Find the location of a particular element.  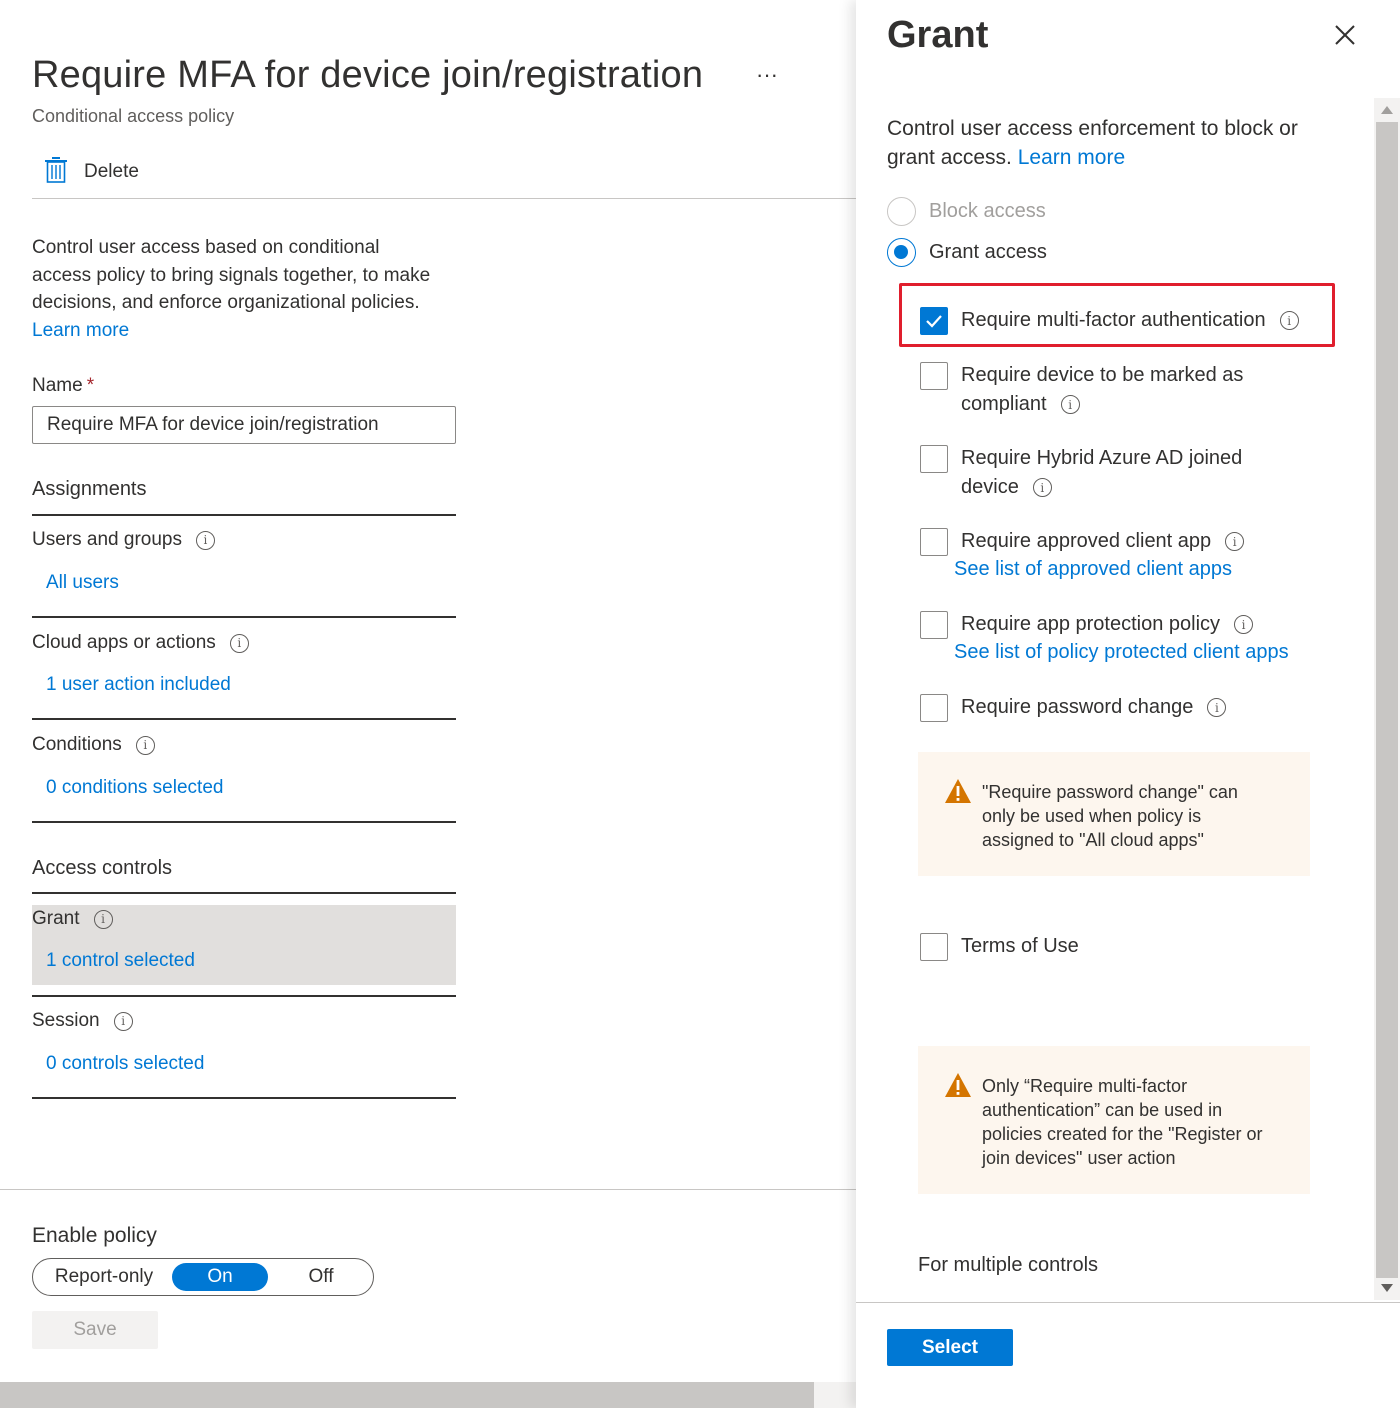

close-button is located at coordinates (1345, 35).